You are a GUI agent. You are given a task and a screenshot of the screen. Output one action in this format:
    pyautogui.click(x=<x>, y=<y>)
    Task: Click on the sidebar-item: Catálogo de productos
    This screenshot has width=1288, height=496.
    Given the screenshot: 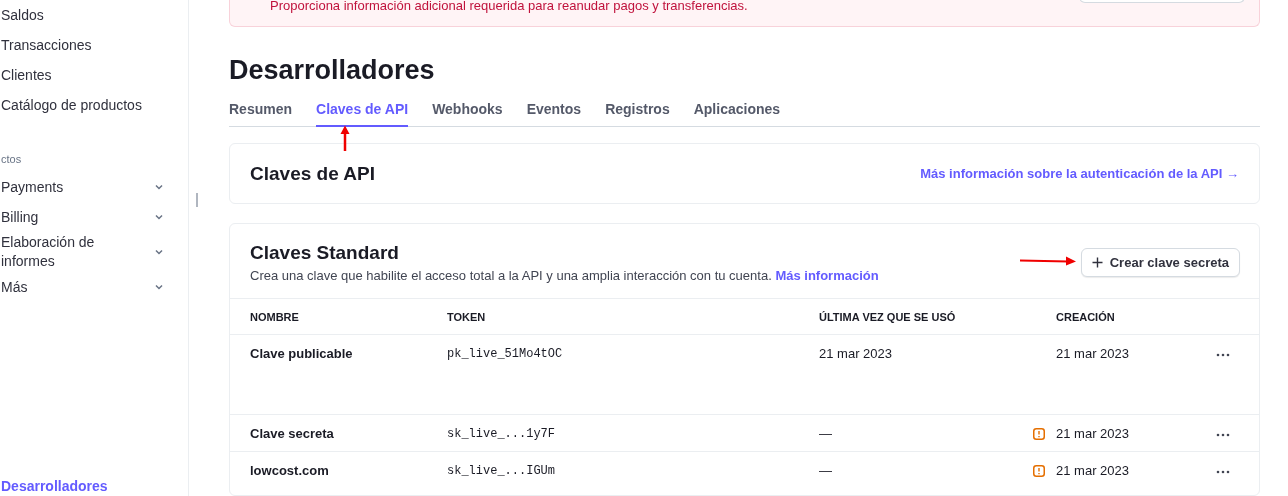 What is the action you would take?
    pyautogui.click(x=94, y=105)
    